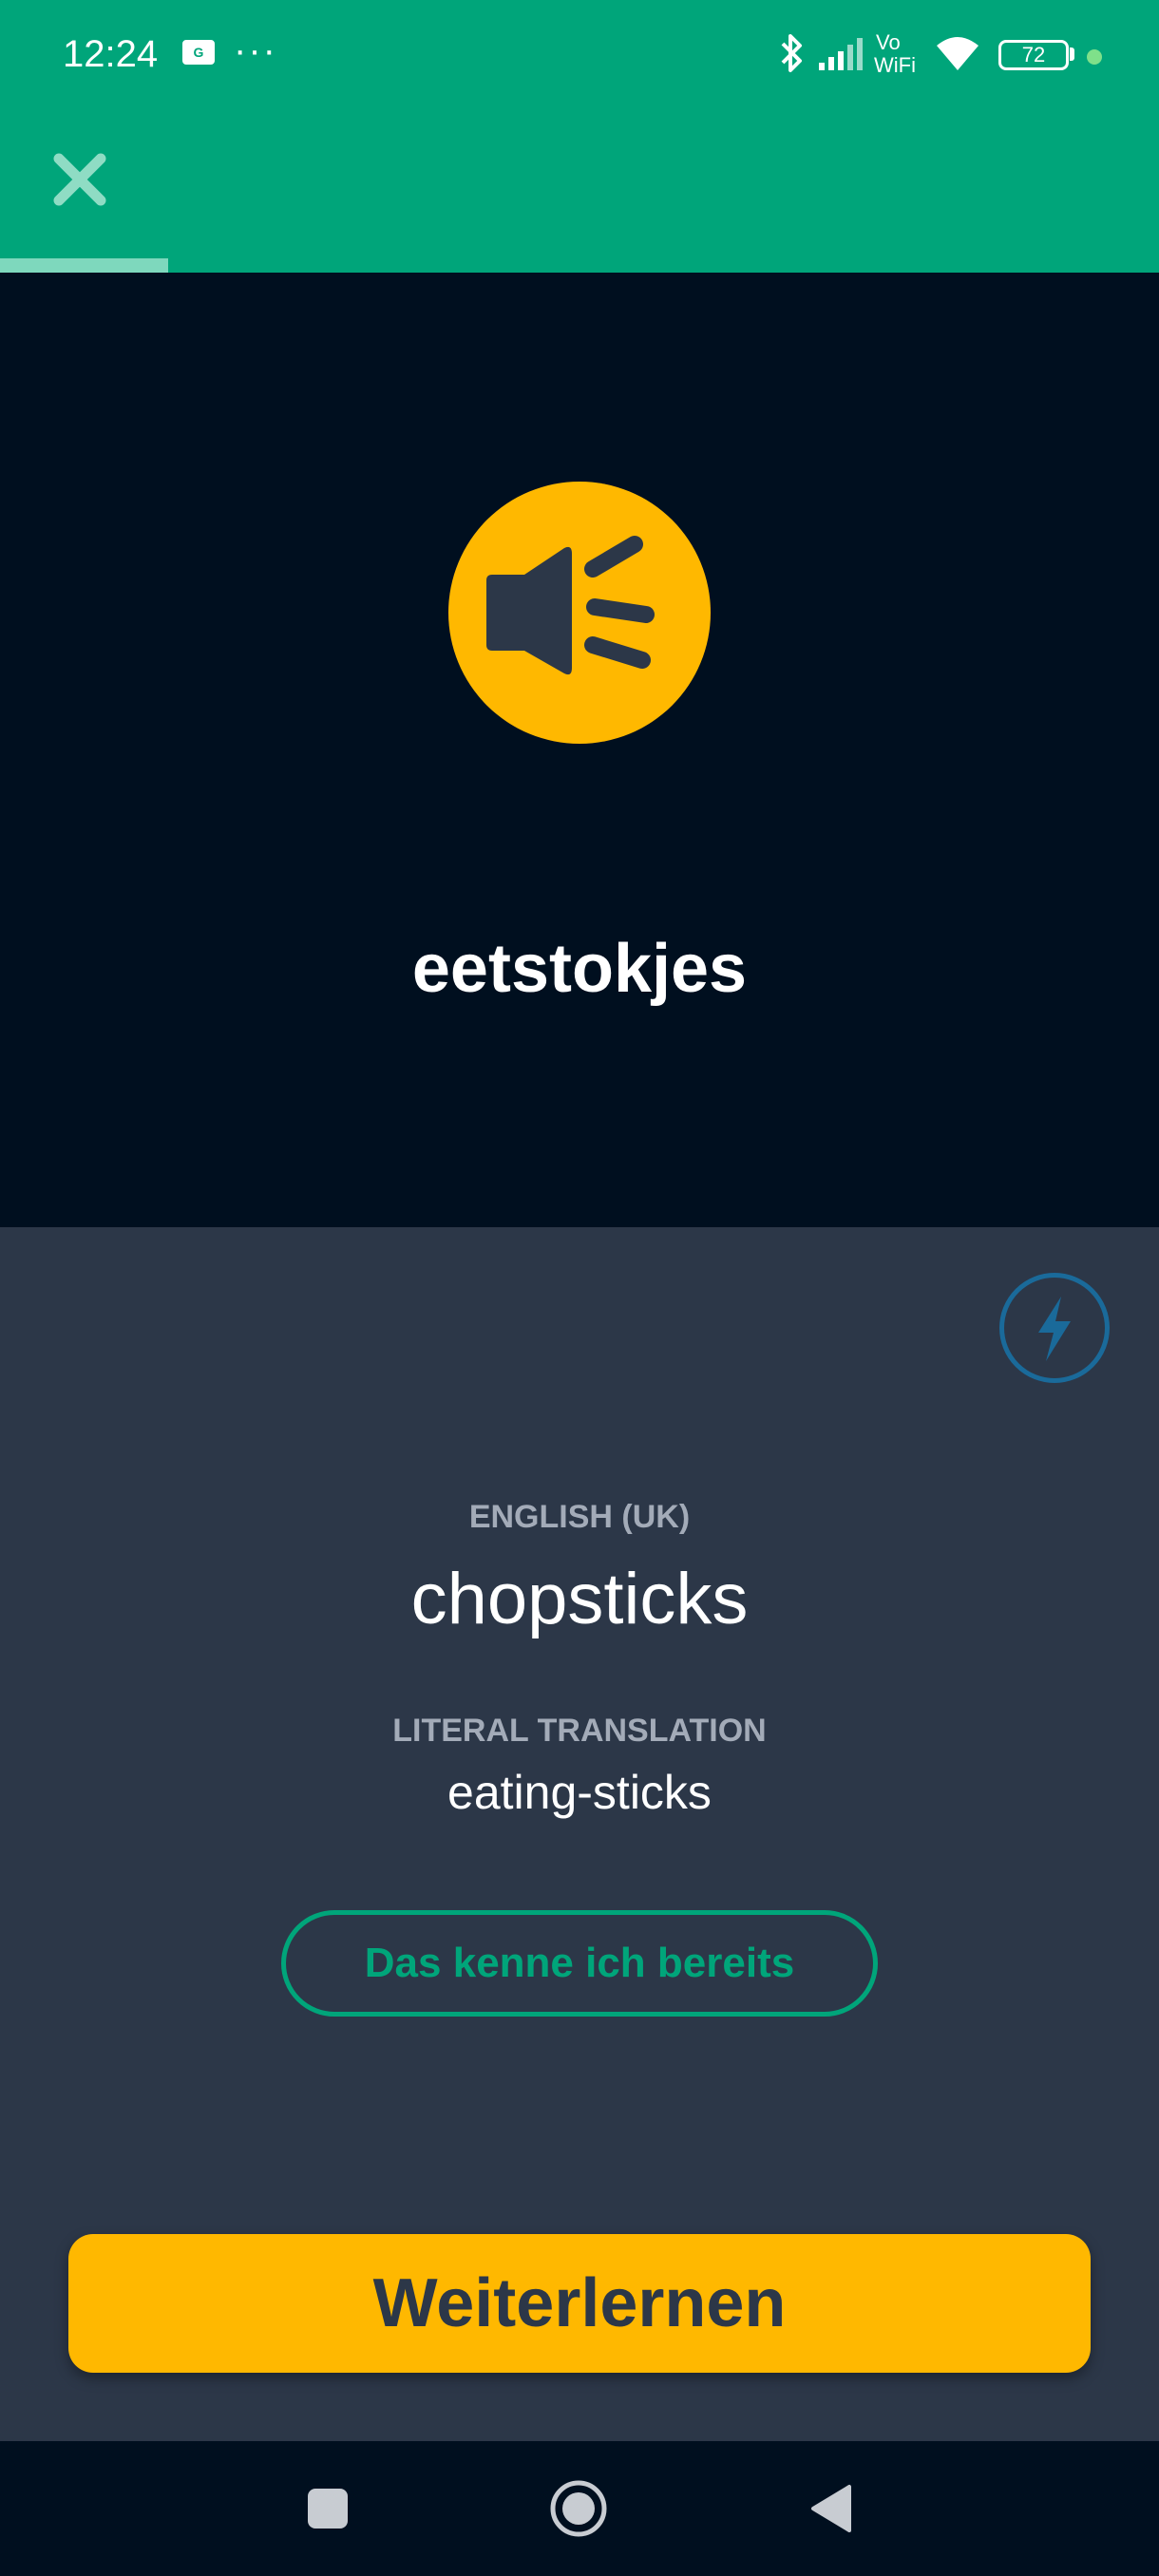 The image size is (1159, 2576). I want to click on signal-icon, so click(841, 54).